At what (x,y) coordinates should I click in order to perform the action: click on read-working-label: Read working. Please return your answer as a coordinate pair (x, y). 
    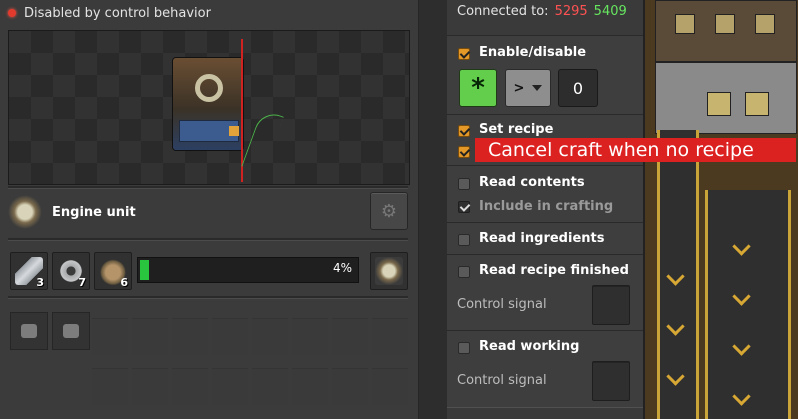
    Looking at the image, I should click on (529, 346).